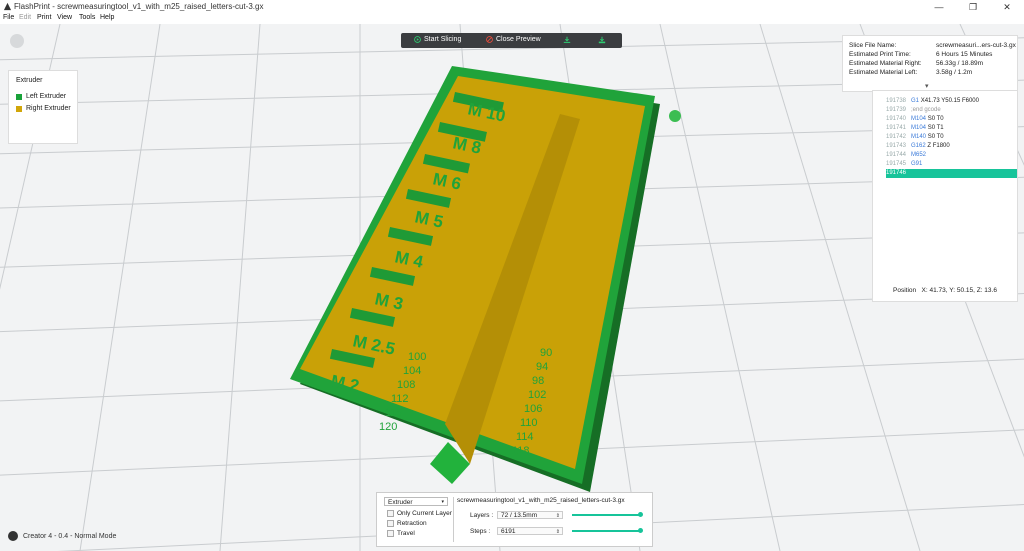  What do you see at coordinates (44, 17) in the screenshot?
I see `menu-print: Print` at bounding box center [44, 17].